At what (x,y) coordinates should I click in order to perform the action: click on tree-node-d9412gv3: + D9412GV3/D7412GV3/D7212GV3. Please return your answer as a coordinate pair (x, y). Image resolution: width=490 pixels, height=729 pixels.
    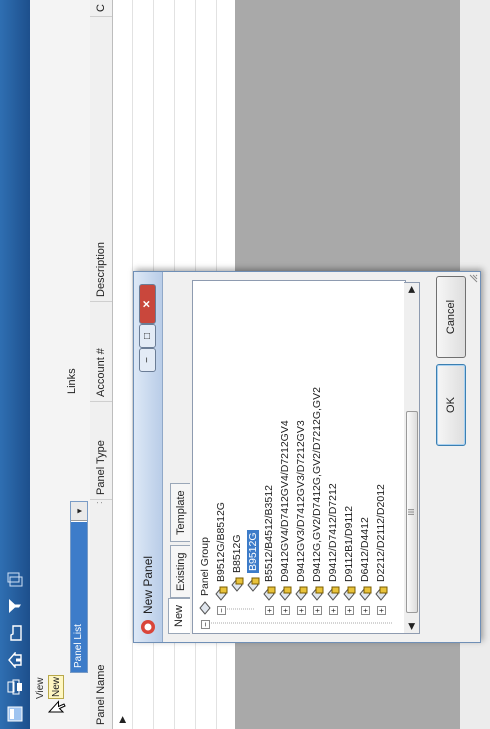
    Looking at the image, I should click on (301, 517).